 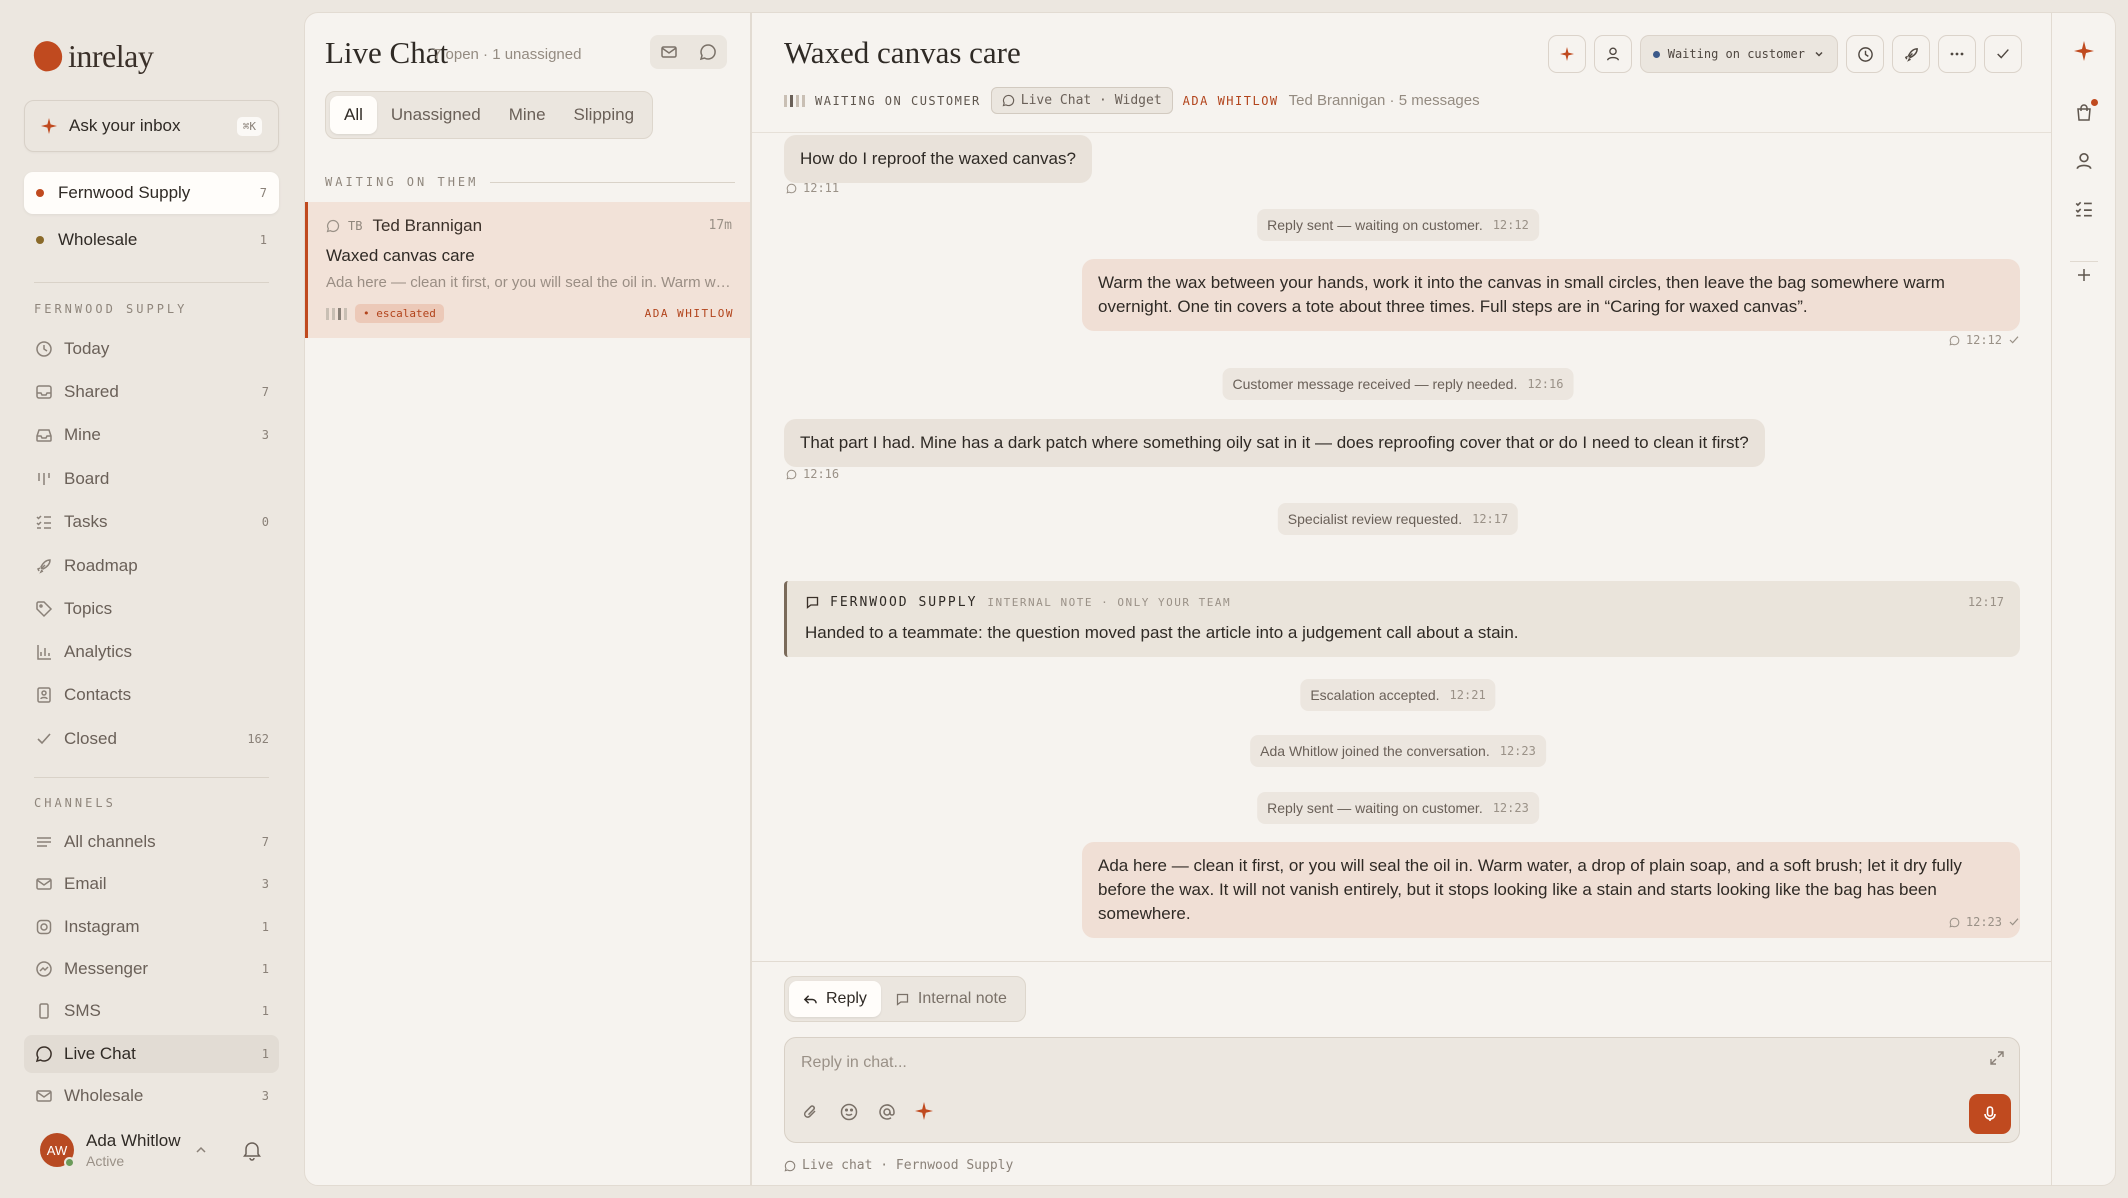 I want to click on divider, so click(x=151, y=777).